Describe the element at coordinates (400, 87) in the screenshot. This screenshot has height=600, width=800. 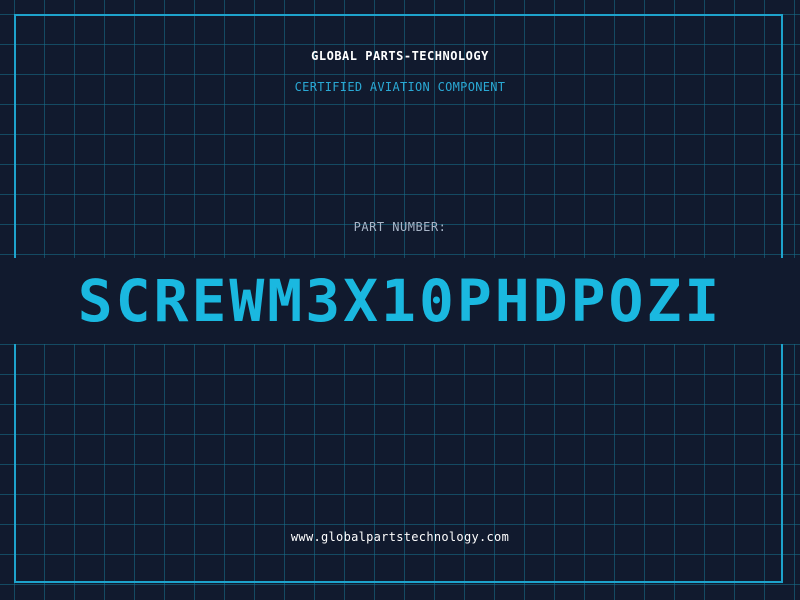
I see `certification-subtitle: CERTIFIED AVIATION COMPONENT` at that location.